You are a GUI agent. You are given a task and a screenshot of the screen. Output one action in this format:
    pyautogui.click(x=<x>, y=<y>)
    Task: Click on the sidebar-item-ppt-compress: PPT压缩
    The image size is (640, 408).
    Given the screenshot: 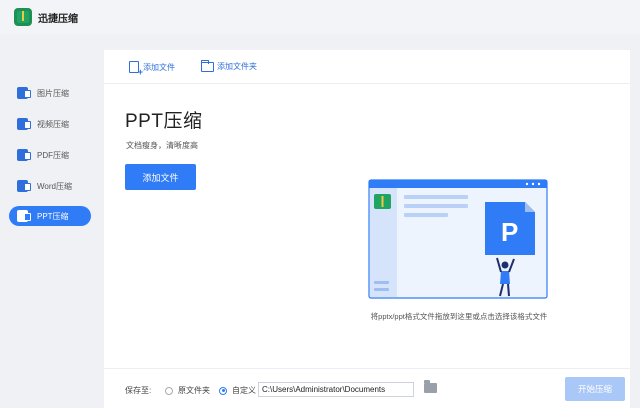 What is the action you would take?
    pyautogui.click(x=50, y=216)
    